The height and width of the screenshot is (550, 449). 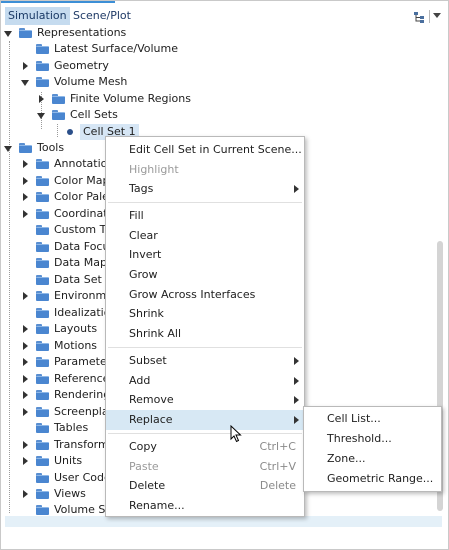 What do you see at coordinates (437, 15) in the screenshot?
I see `chevron-down-icon` at bounding box center [437, 15].